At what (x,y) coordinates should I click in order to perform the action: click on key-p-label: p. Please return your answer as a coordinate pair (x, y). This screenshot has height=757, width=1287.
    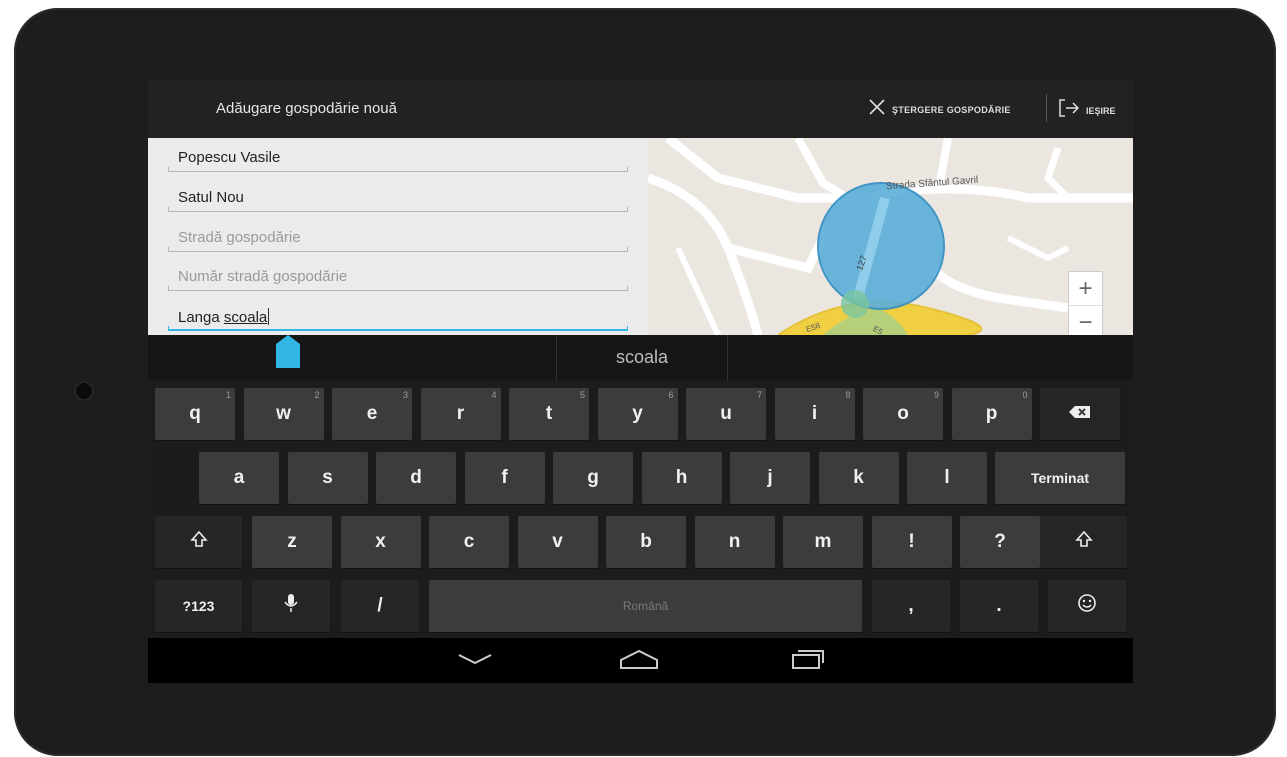
    Looking at the image, I should click on (991, 413).